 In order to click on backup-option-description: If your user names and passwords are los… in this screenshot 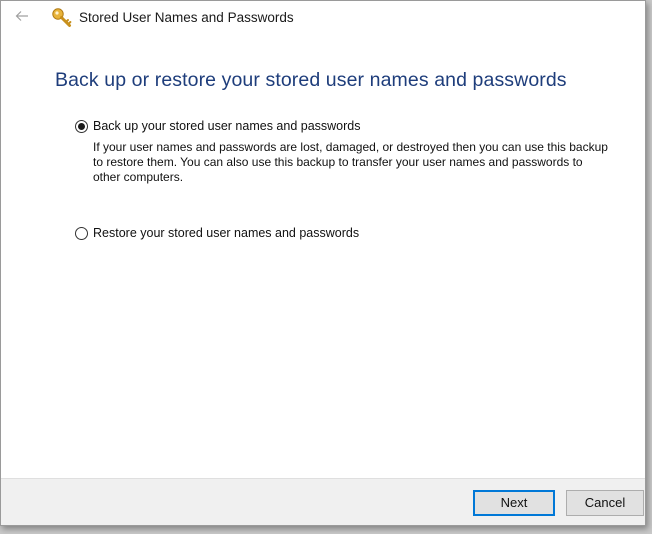, I will do `click(350, 162)`.